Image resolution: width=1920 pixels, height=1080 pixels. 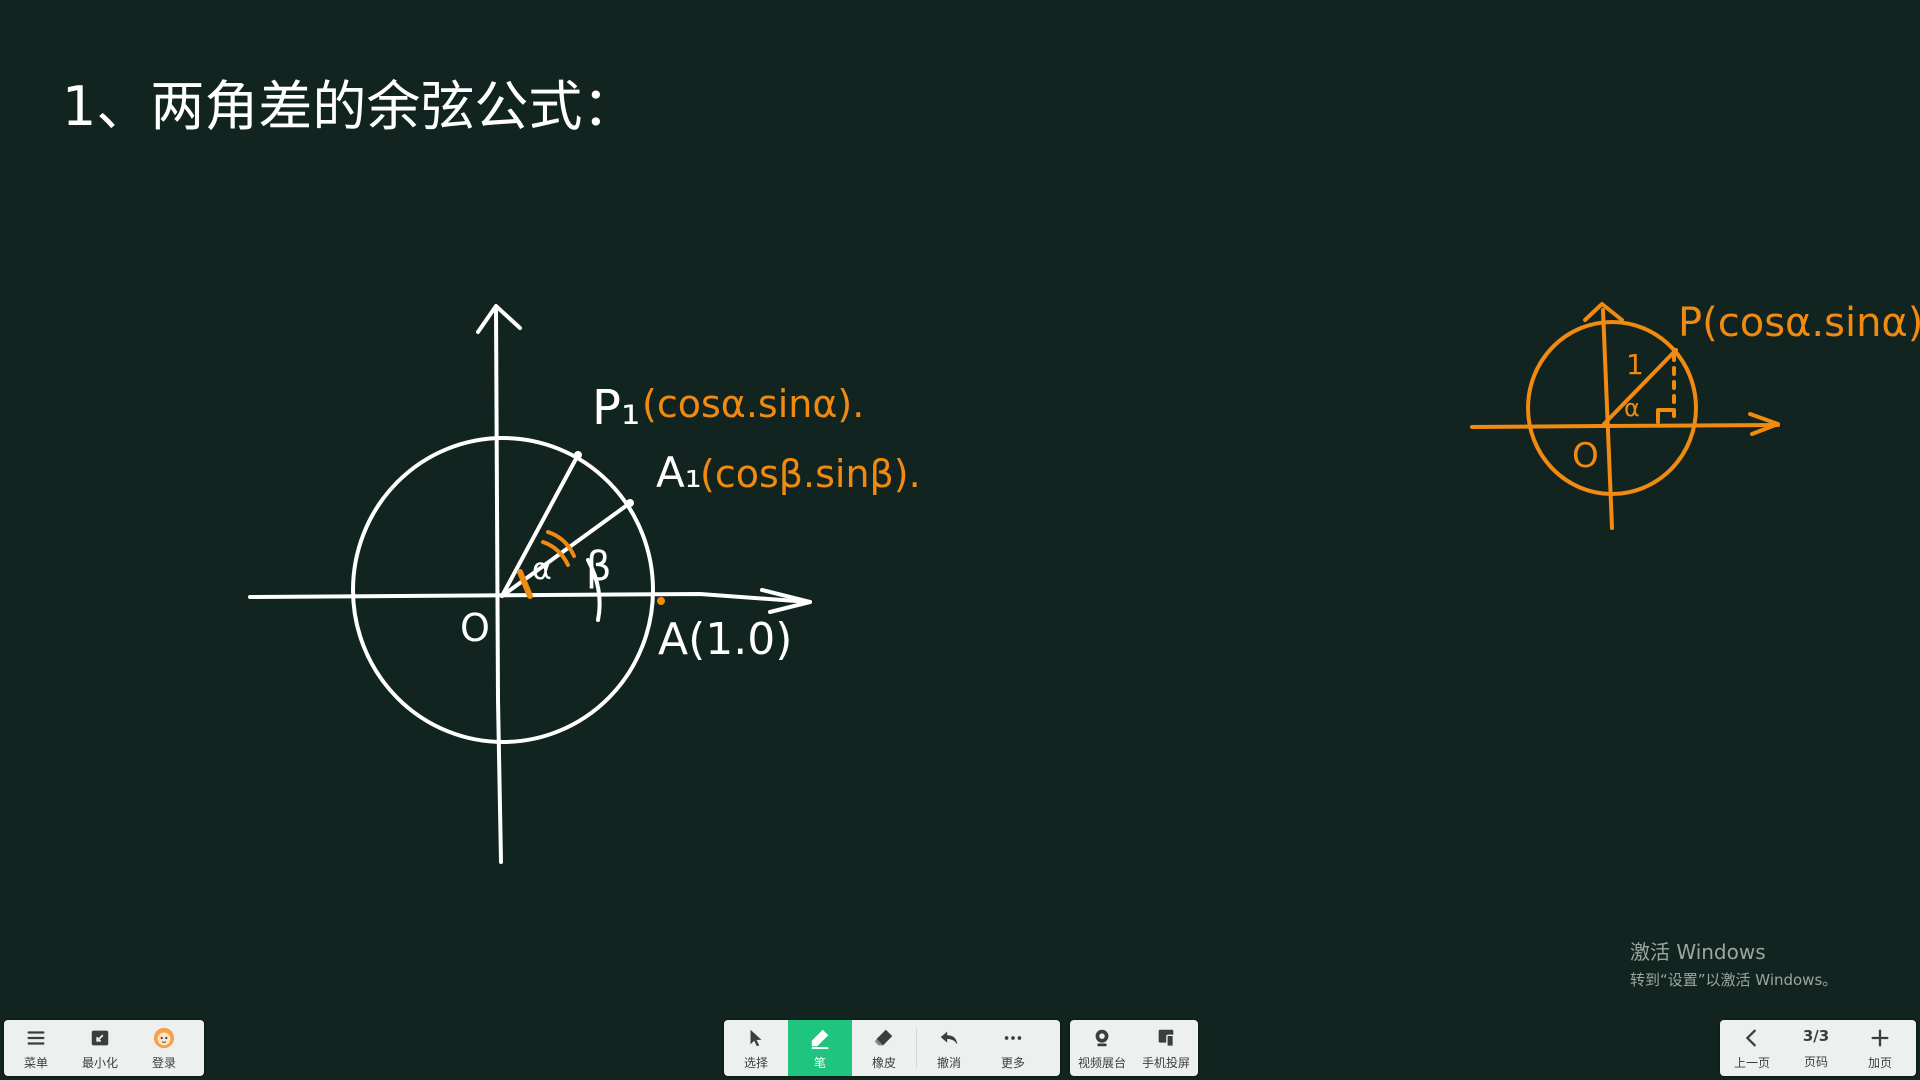 I want to click on y-axis-stroke, so click(x=498, y=586).